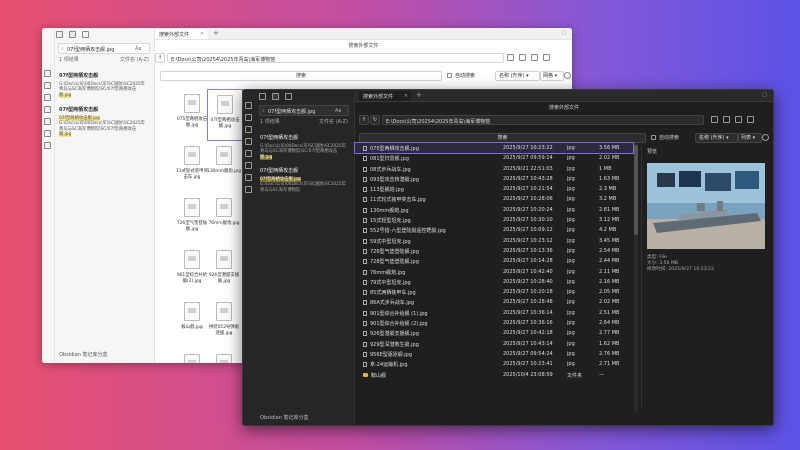 The height and width of the screenshot is (450, 800). What do you see at coordinates (85, 34) in the screenshot?
I see `bookmark-icon` at bounding box center [85, 34].